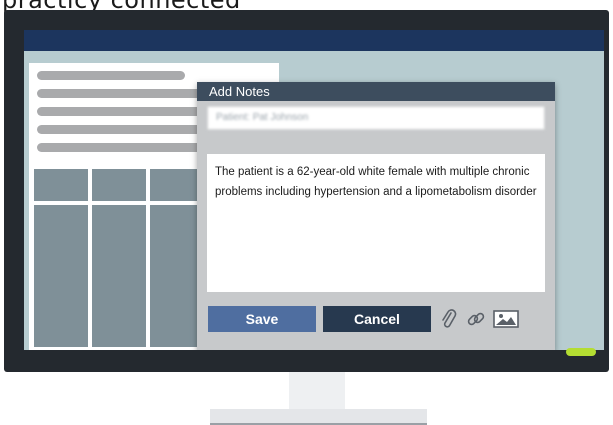  What do you see at coordinates (314, 40) in the screenshot?
I see `app-header-bar` at bounding box center [314, 40].